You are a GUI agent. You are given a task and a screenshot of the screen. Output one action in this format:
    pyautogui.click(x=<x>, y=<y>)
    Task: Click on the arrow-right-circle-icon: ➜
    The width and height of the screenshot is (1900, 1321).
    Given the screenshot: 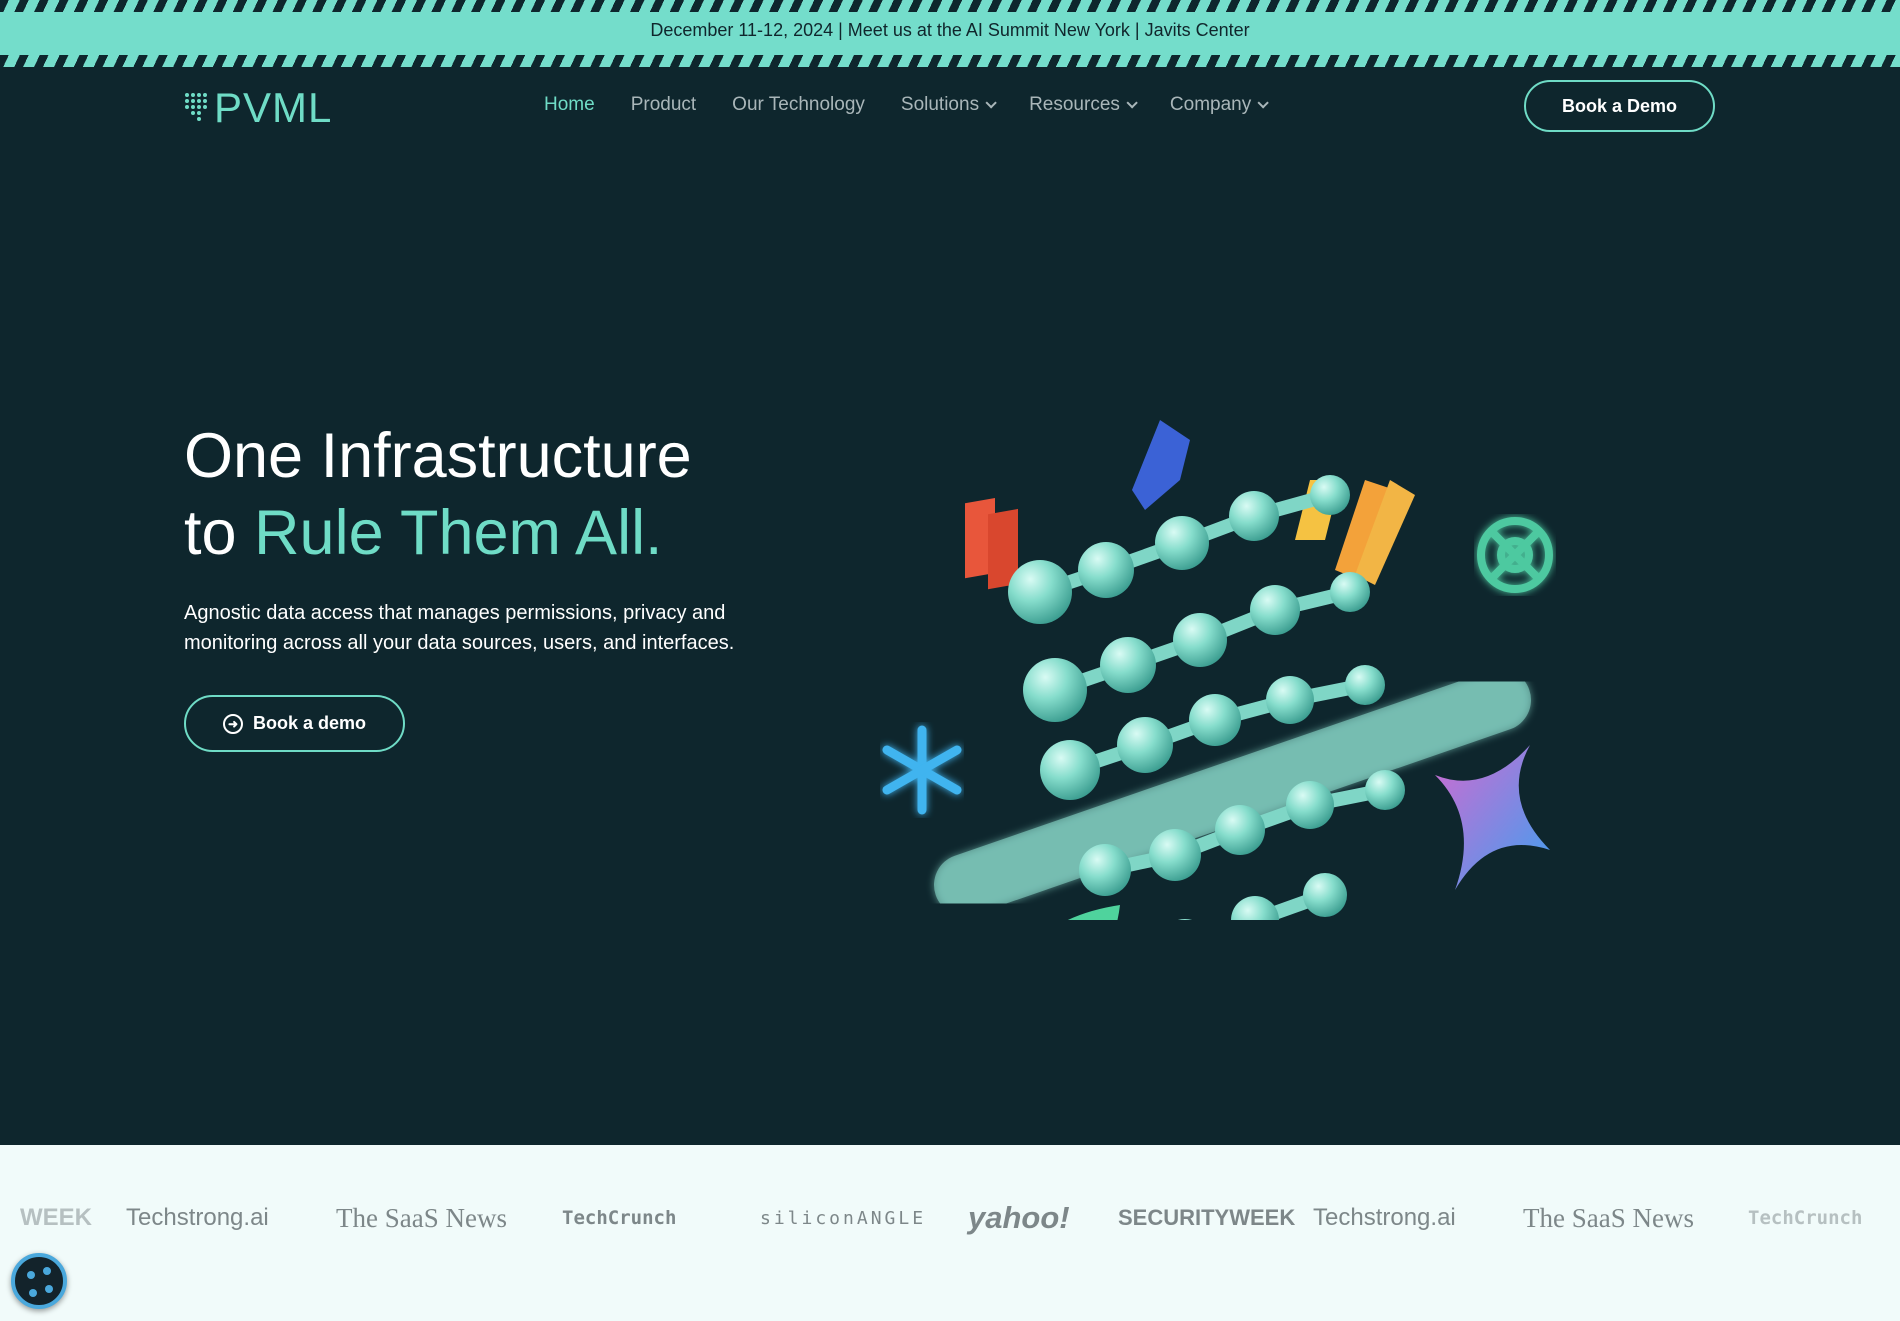 What is the action you would take?
    pyautogui.click(x=232, y=723)
    